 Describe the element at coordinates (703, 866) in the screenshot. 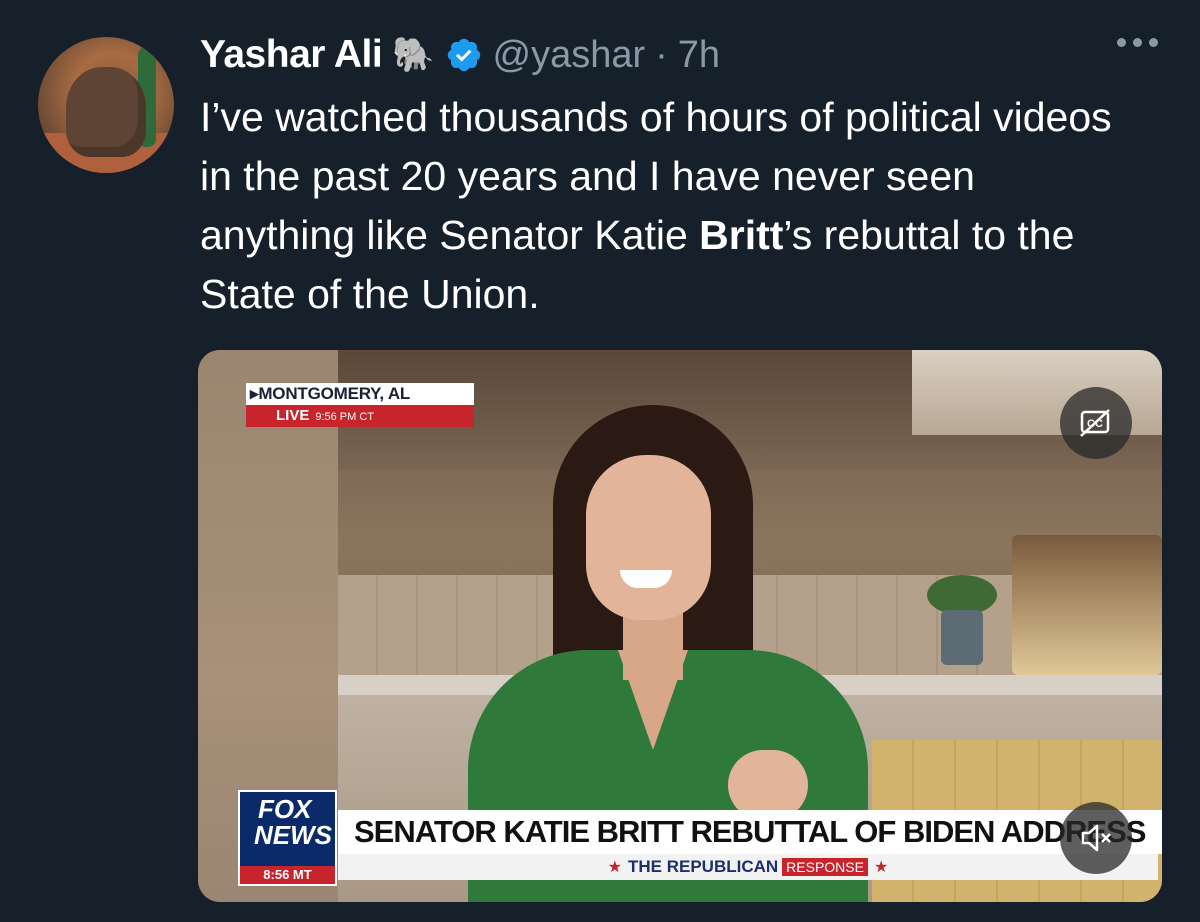

I see `chyron-sub-text: THE REPUBLICAN` at that location.